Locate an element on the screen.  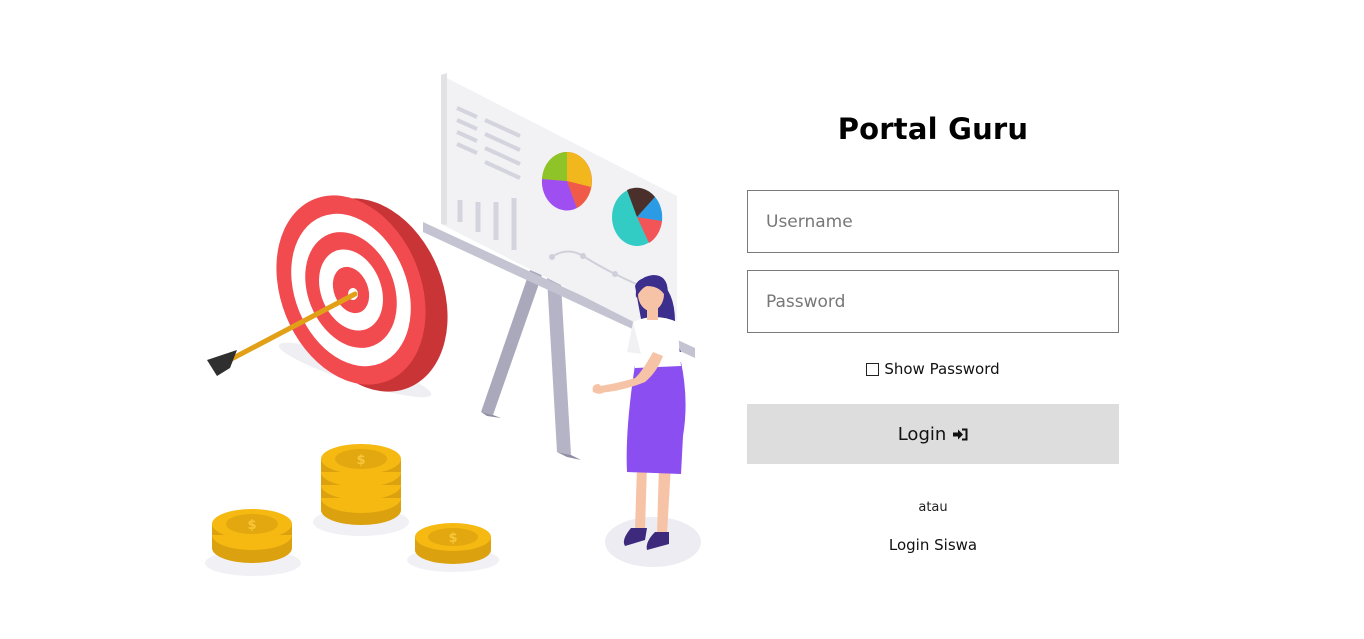
login-button: Login is located at coordinates (933, 434).